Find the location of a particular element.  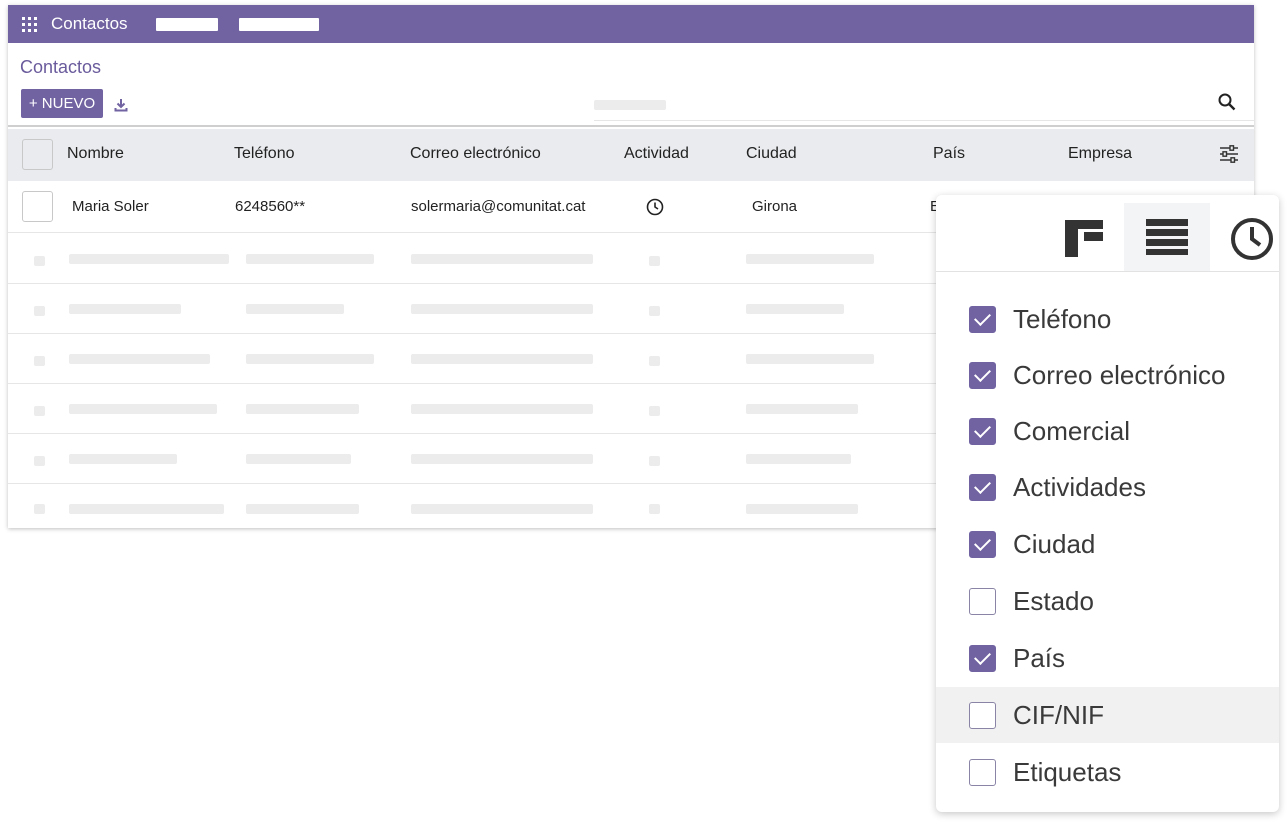

column-header-name: Nombre is located at coordinates (95, 155).